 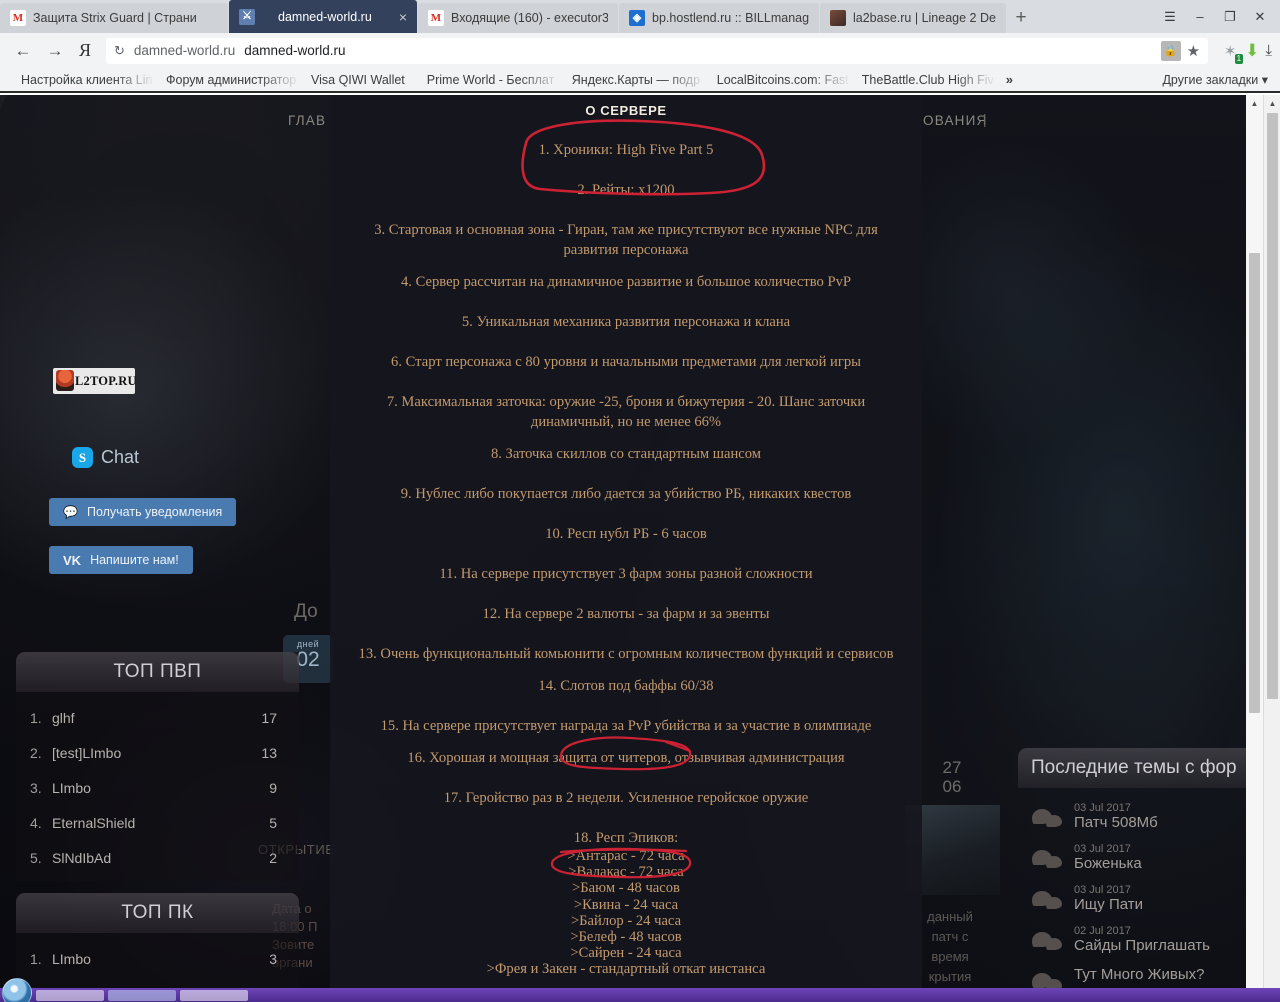 What do you see at coordinates (1266, 50) in the screenshot?
I see `downloads-icon: ⤓` at bounding box center [1266, 50].